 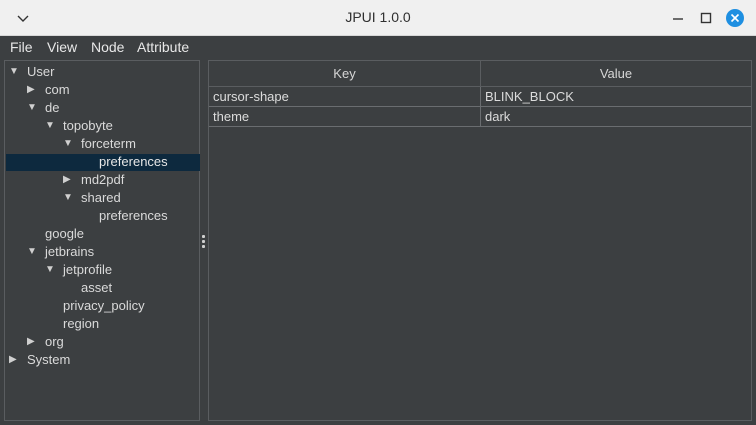 What do you see at coordinates (103, 179) in the screenshot?
I see `tree-node-label: md2pdf` at bounding box center [103, 179].